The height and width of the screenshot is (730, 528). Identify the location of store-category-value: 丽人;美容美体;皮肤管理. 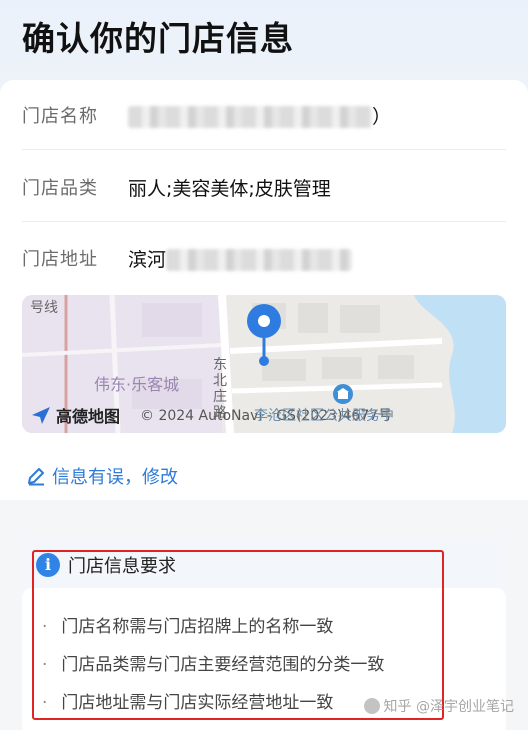
(229, 188).